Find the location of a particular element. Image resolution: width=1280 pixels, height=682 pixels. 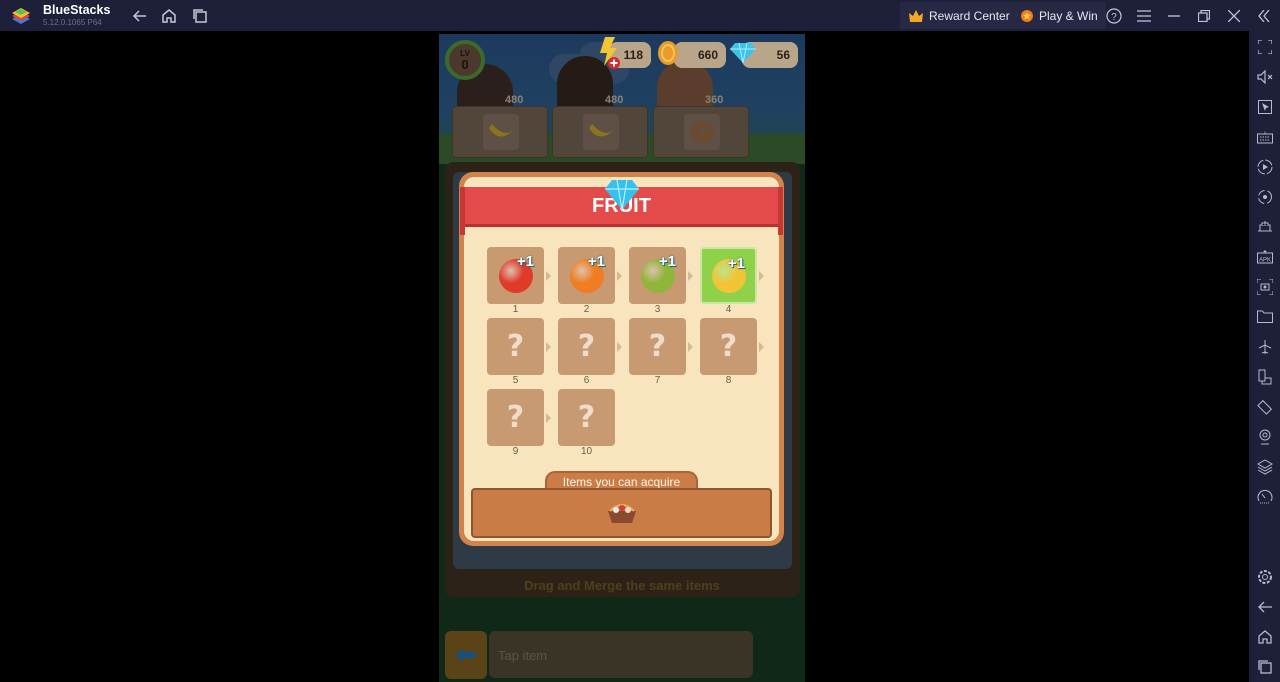

coins-value: 660 is located at coordinates (707, 55).